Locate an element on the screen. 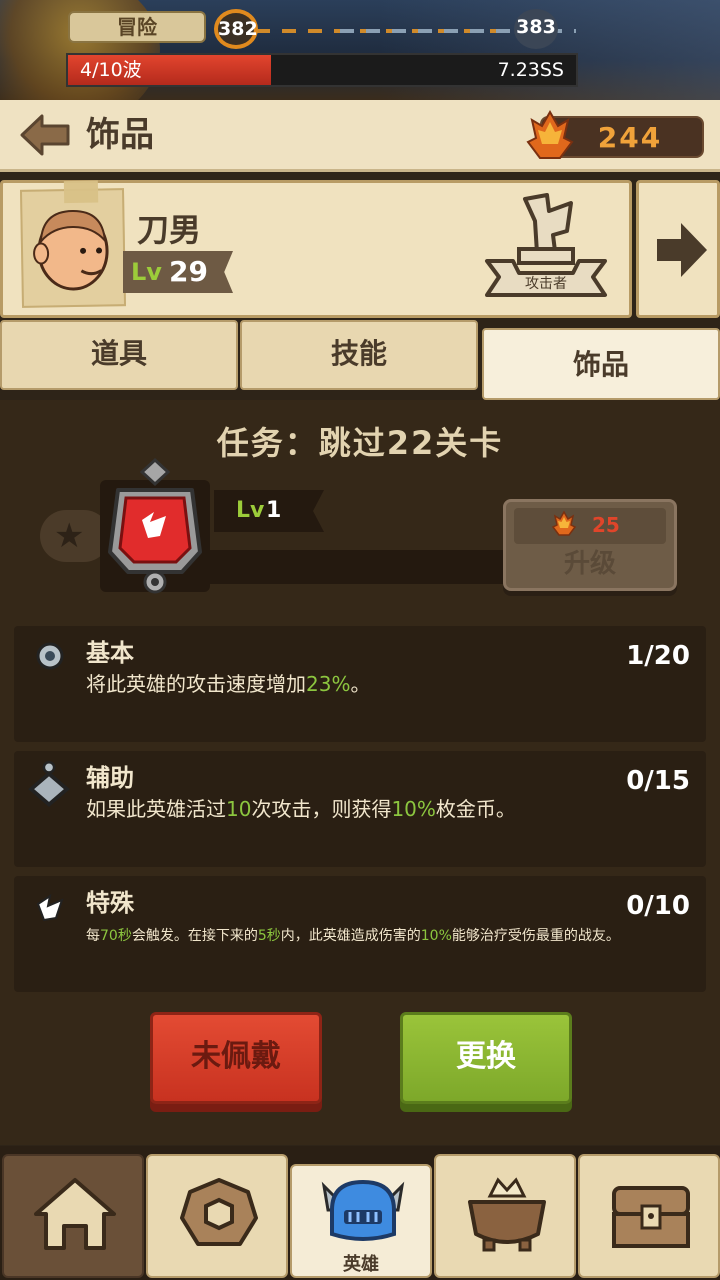 The width and height of the screenshot is (720, 1280). hero-portrait is located at coordinates (73, 244).